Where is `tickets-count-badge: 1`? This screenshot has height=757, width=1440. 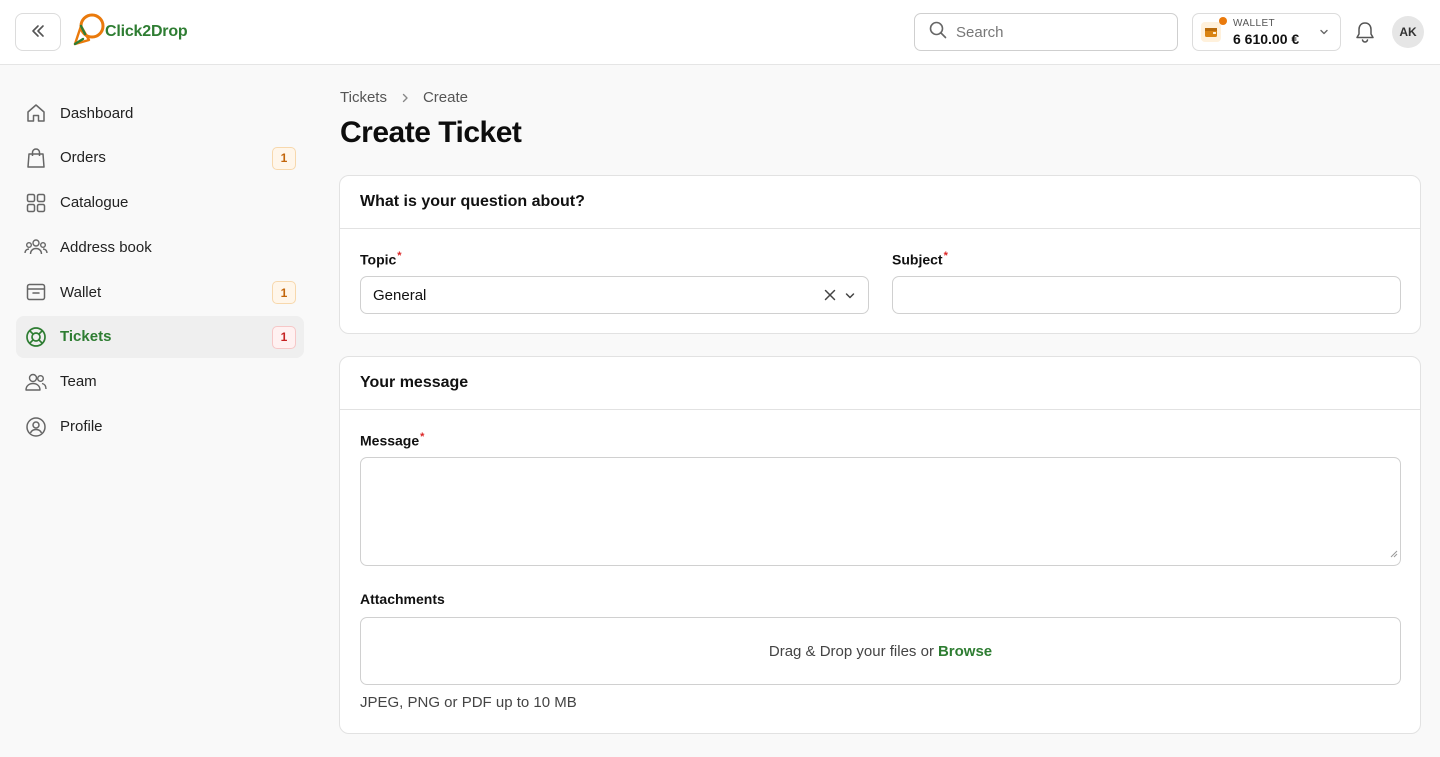 tickets-count-badge: 1 is located at coordinates (284, 337).